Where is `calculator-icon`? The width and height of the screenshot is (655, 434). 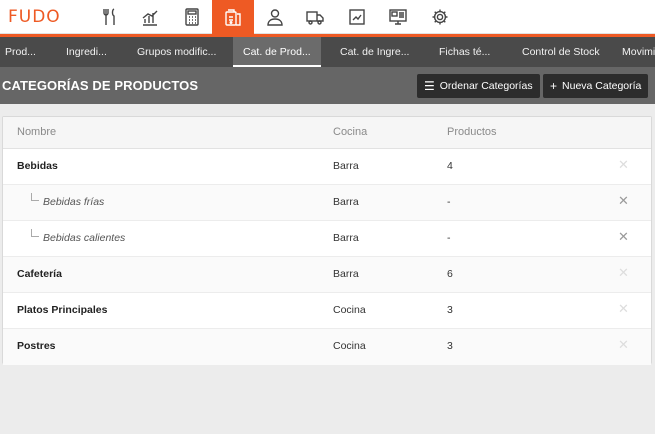
calculator-icon is located at coordinates (192, 17).